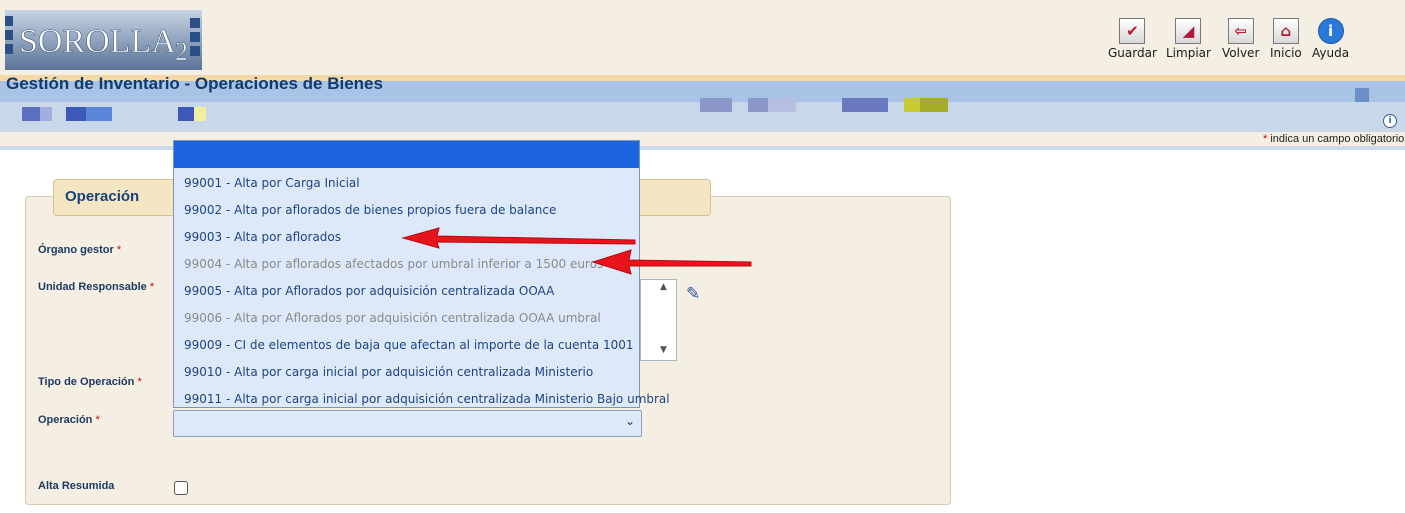 The height and width of the screenshot is (513, 1405). What do you see at coordinates (181, 488) in the screenshot?
I see `alta-resumida-checkbox` at bounding box center [181, 488].